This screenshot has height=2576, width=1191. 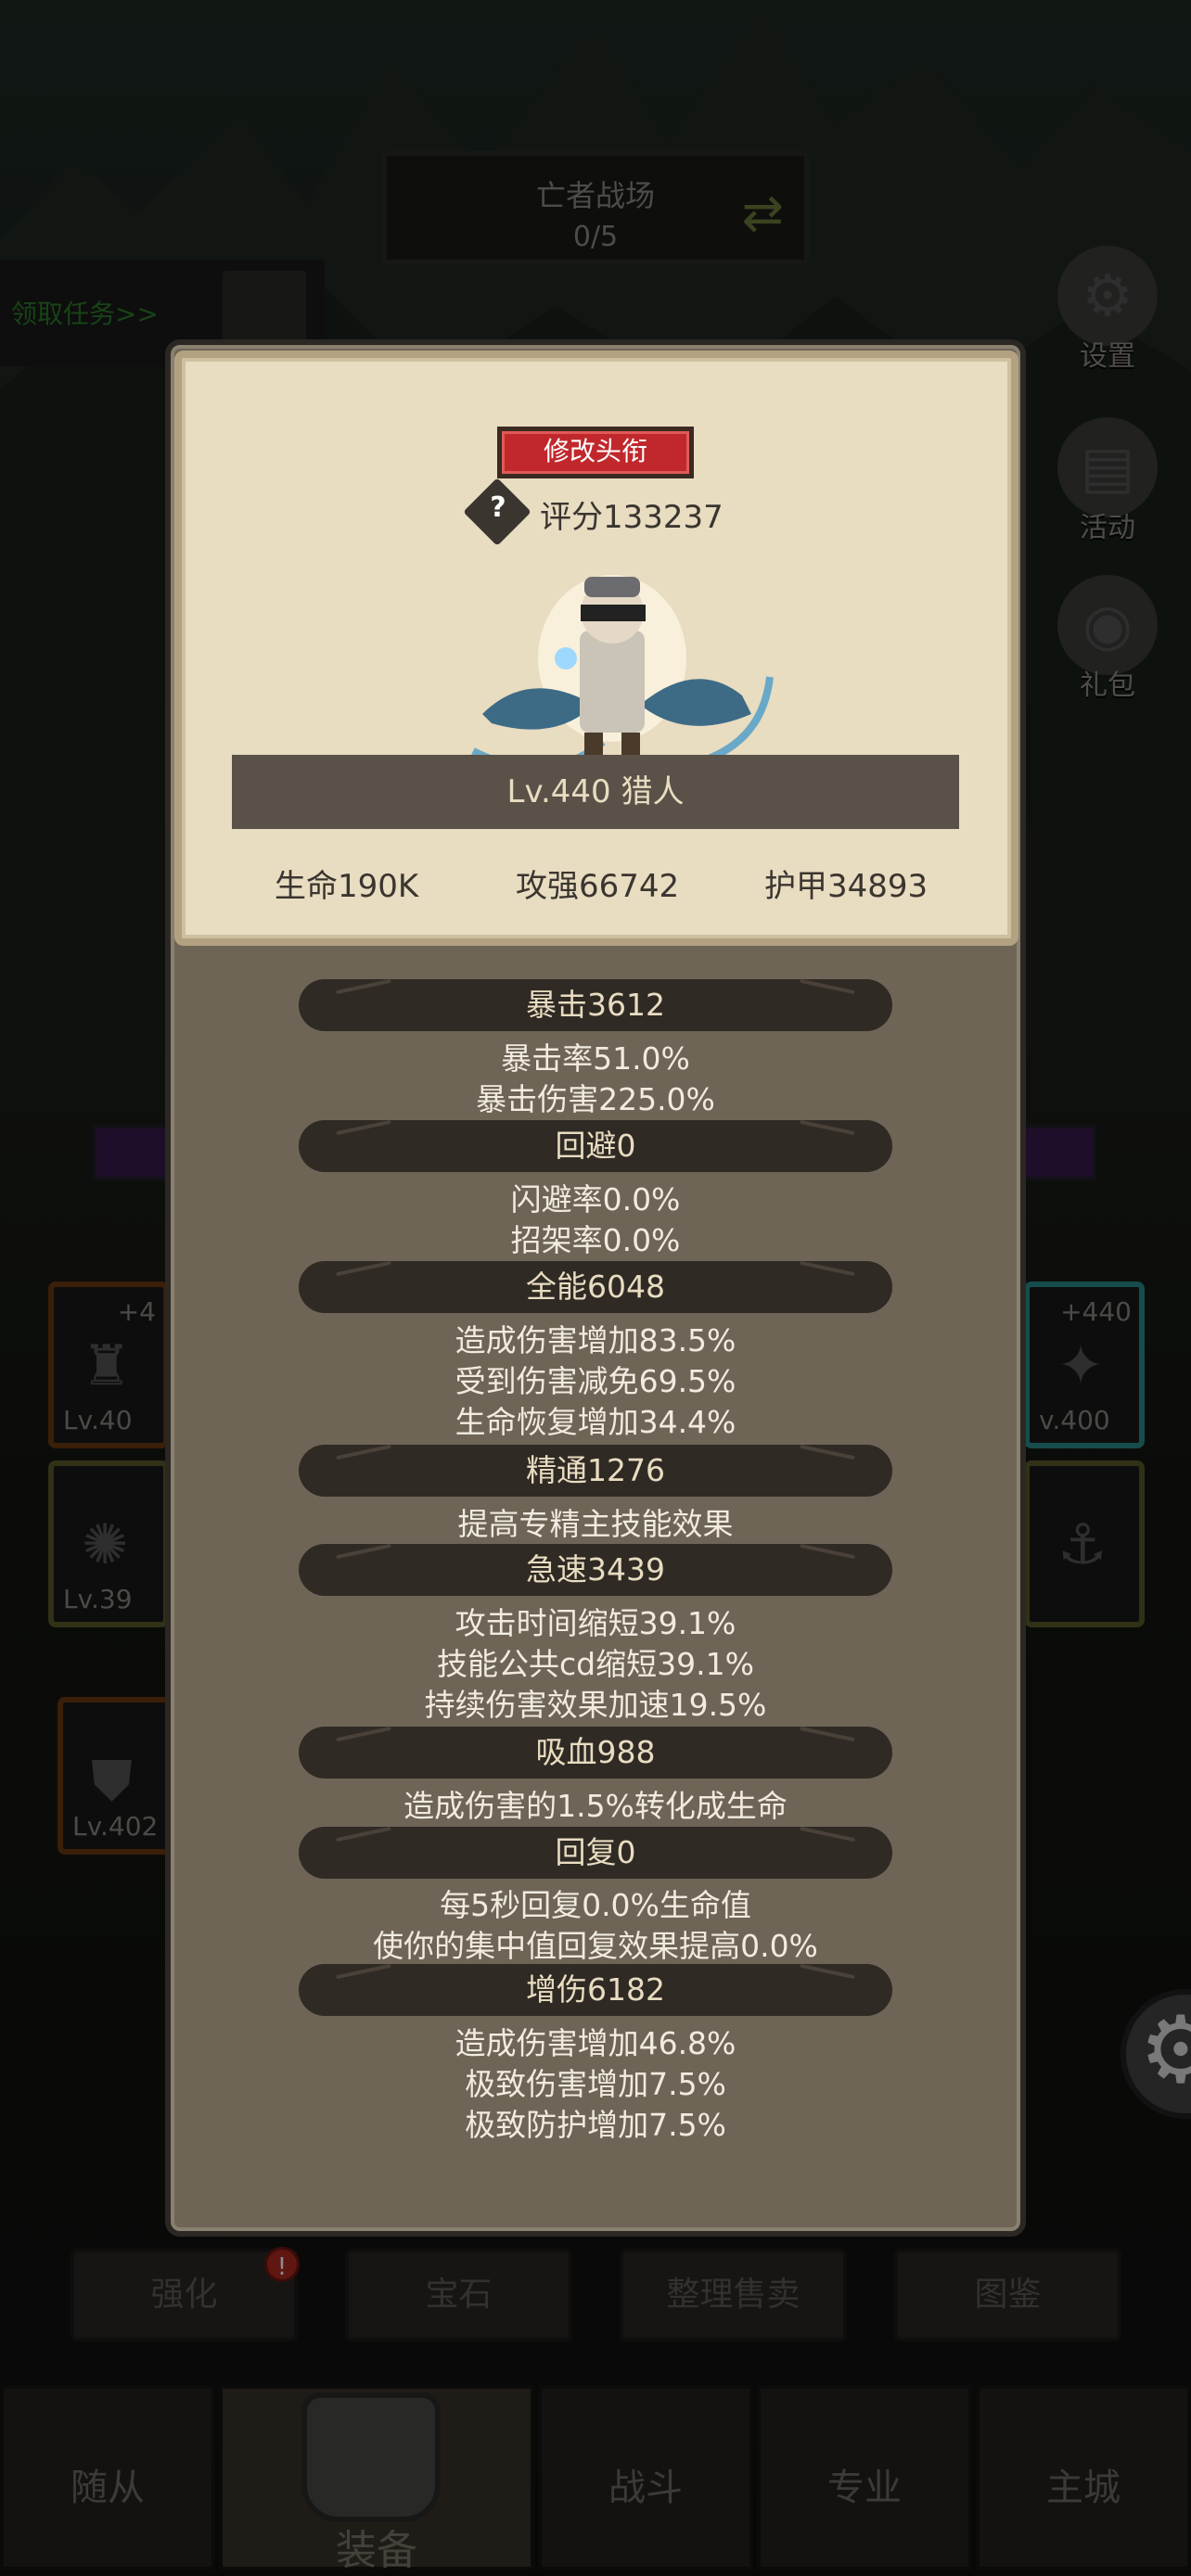 What do you see at coordinates (595, 1524) in the screenshot?
I see `stat-line: 提高专精主技能效果` at bounding box center [595, 1524].